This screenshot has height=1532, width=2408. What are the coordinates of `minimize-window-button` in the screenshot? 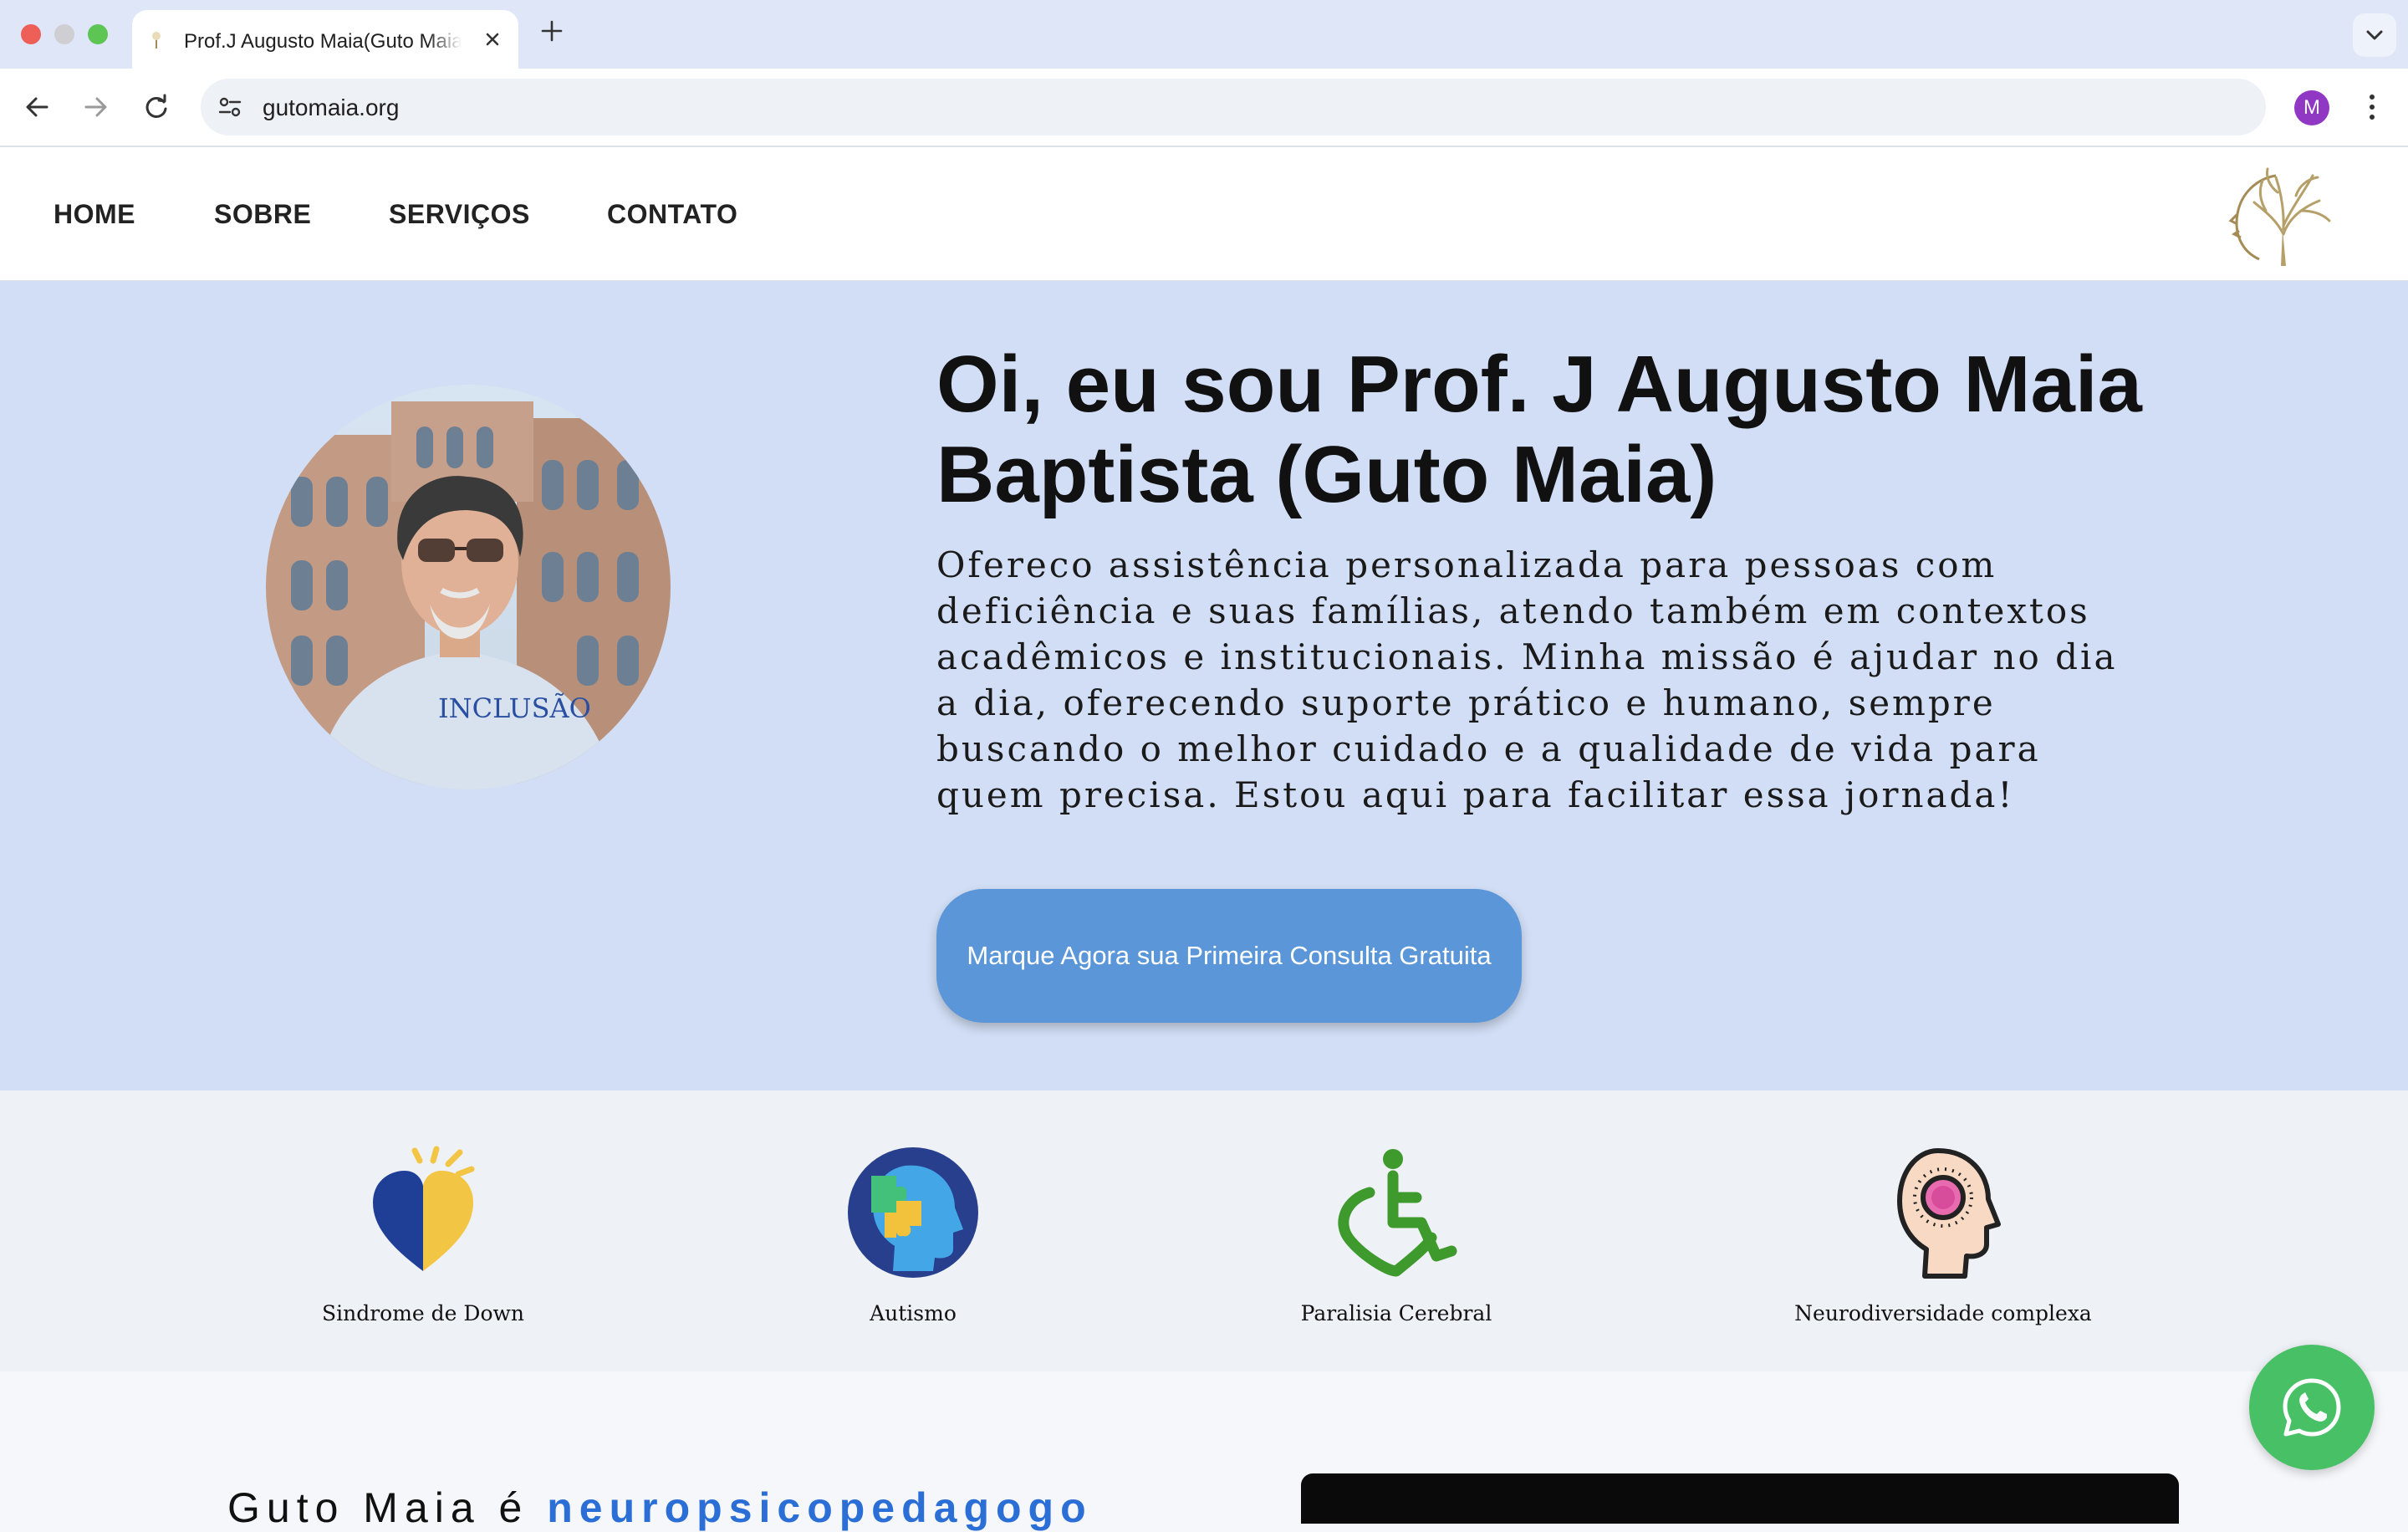 It's located at (64, 34).